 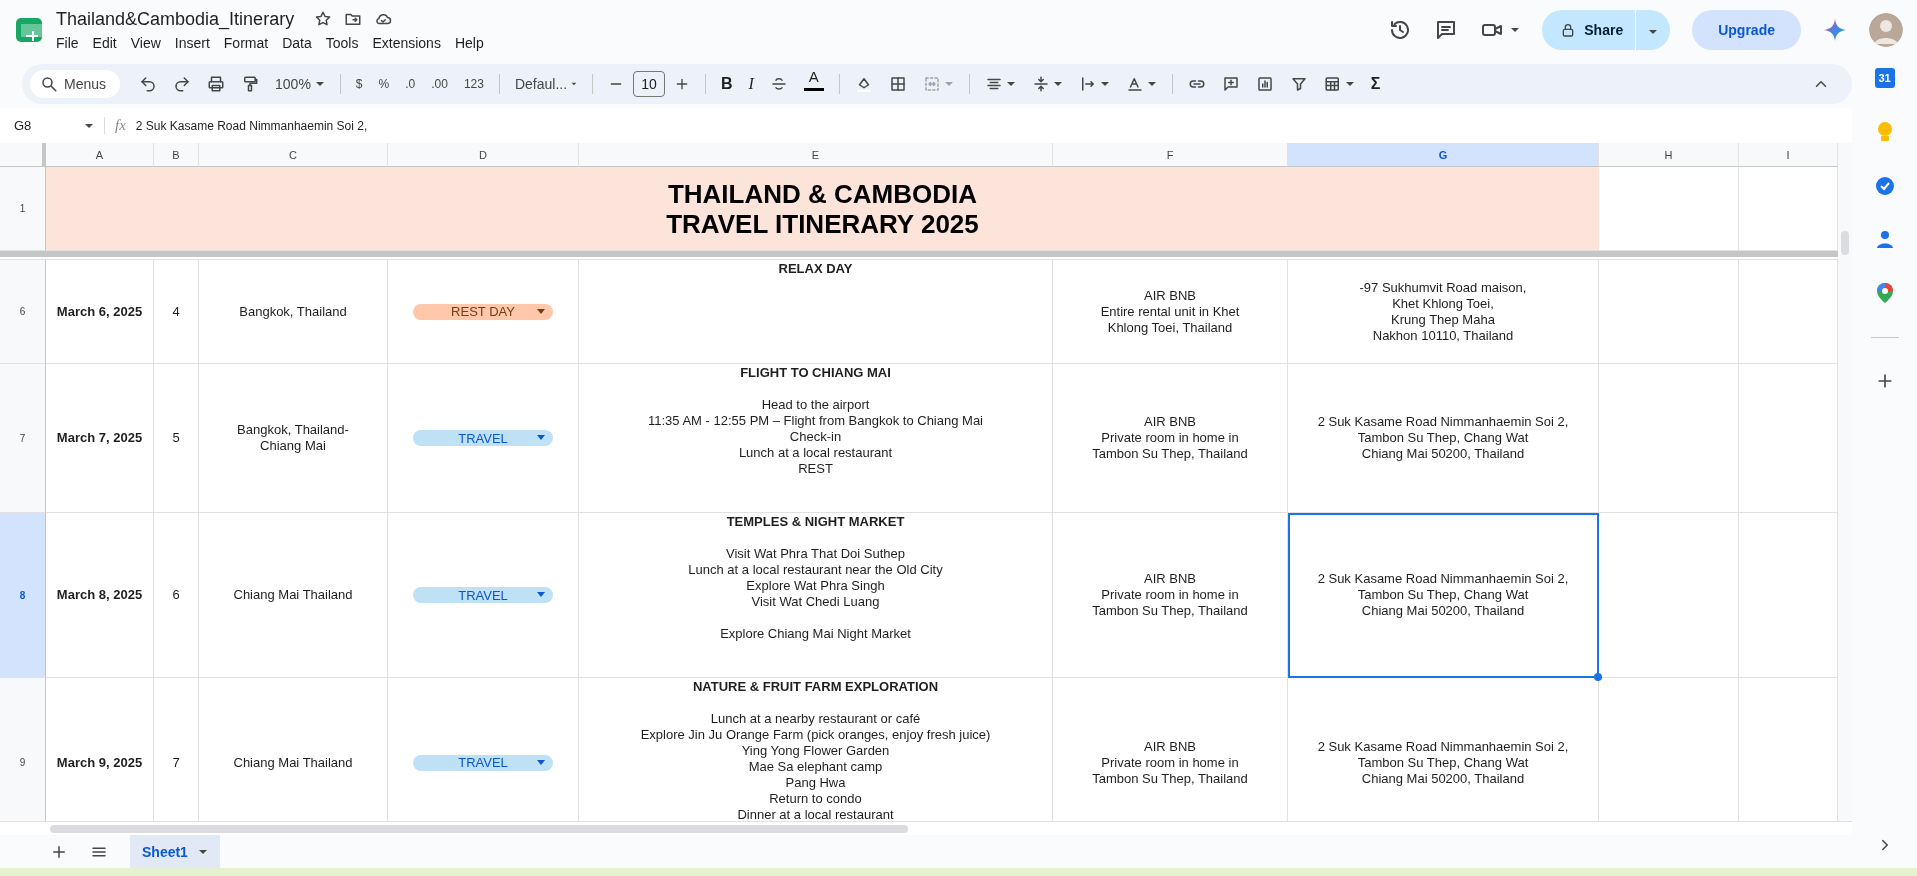 What do you see at coordinates (1788, 155) in the screenshot?
I see `column-header: I` at bounding box center [1788, 155].